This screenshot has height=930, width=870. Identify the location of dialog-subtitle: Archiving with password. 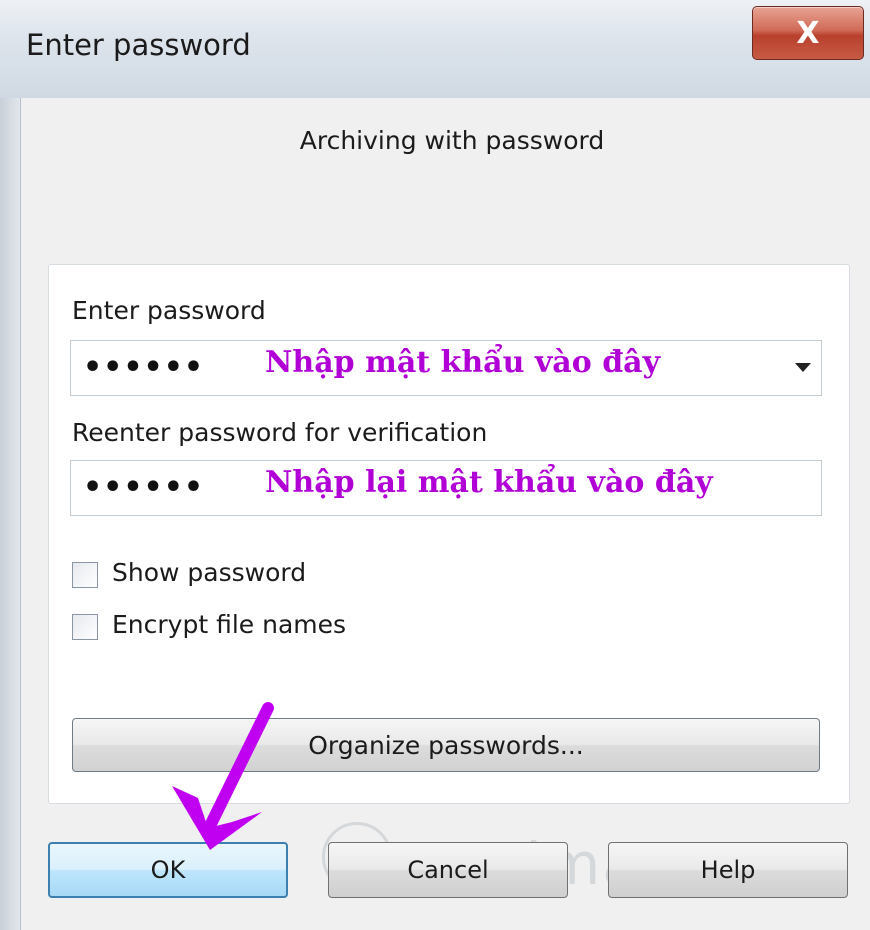
(452, 140).